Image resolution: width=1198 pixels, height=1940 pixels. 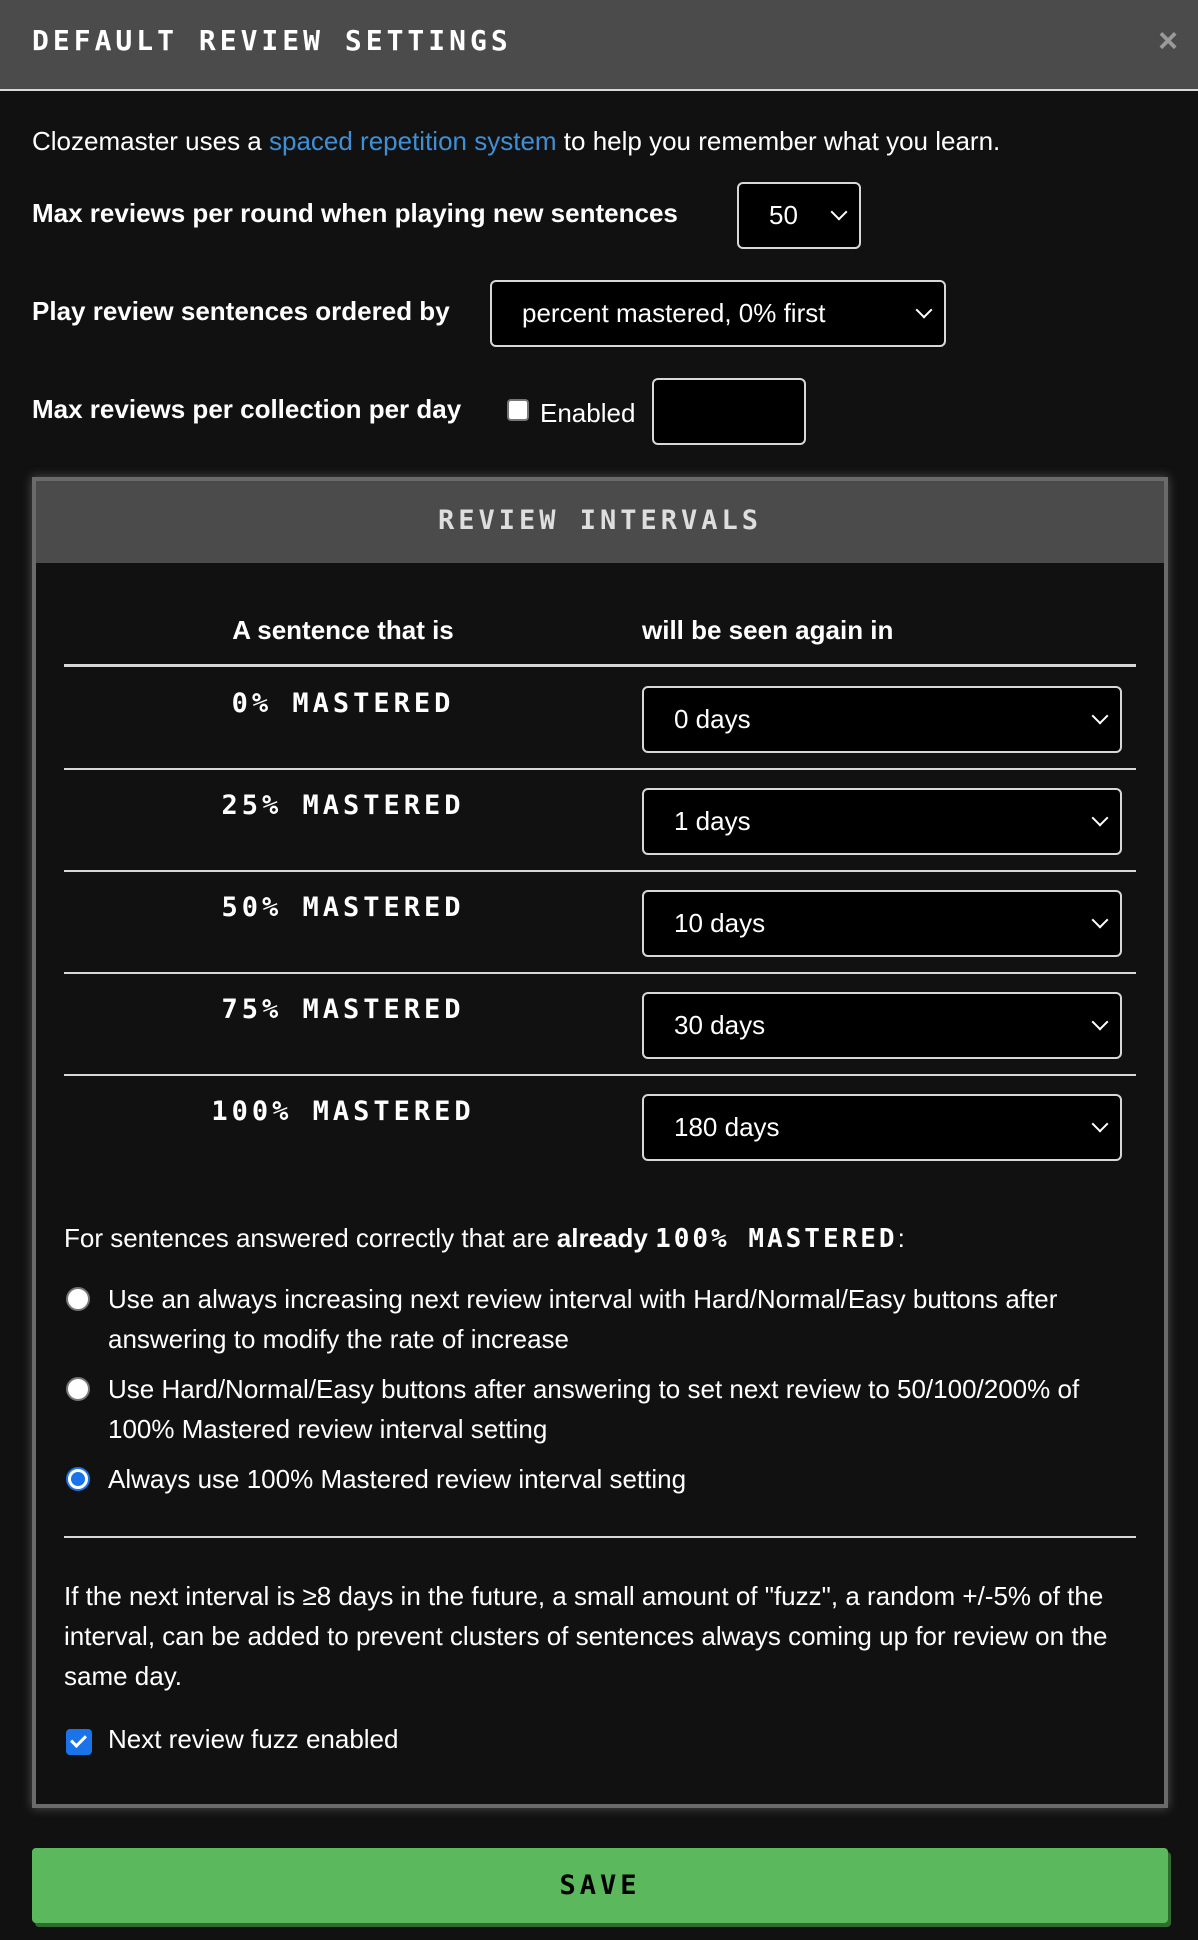 What do you see at coordinates (518, 410) in the screenshot?
I see `per-day-enabled-checkbox` at bounding box center [518, 410].